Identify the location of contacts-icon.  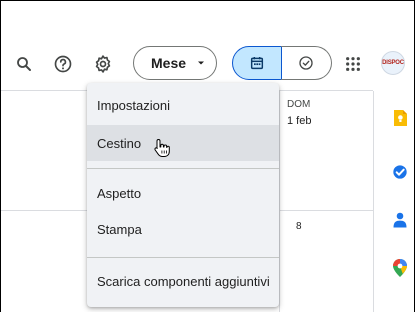
(400, 220).